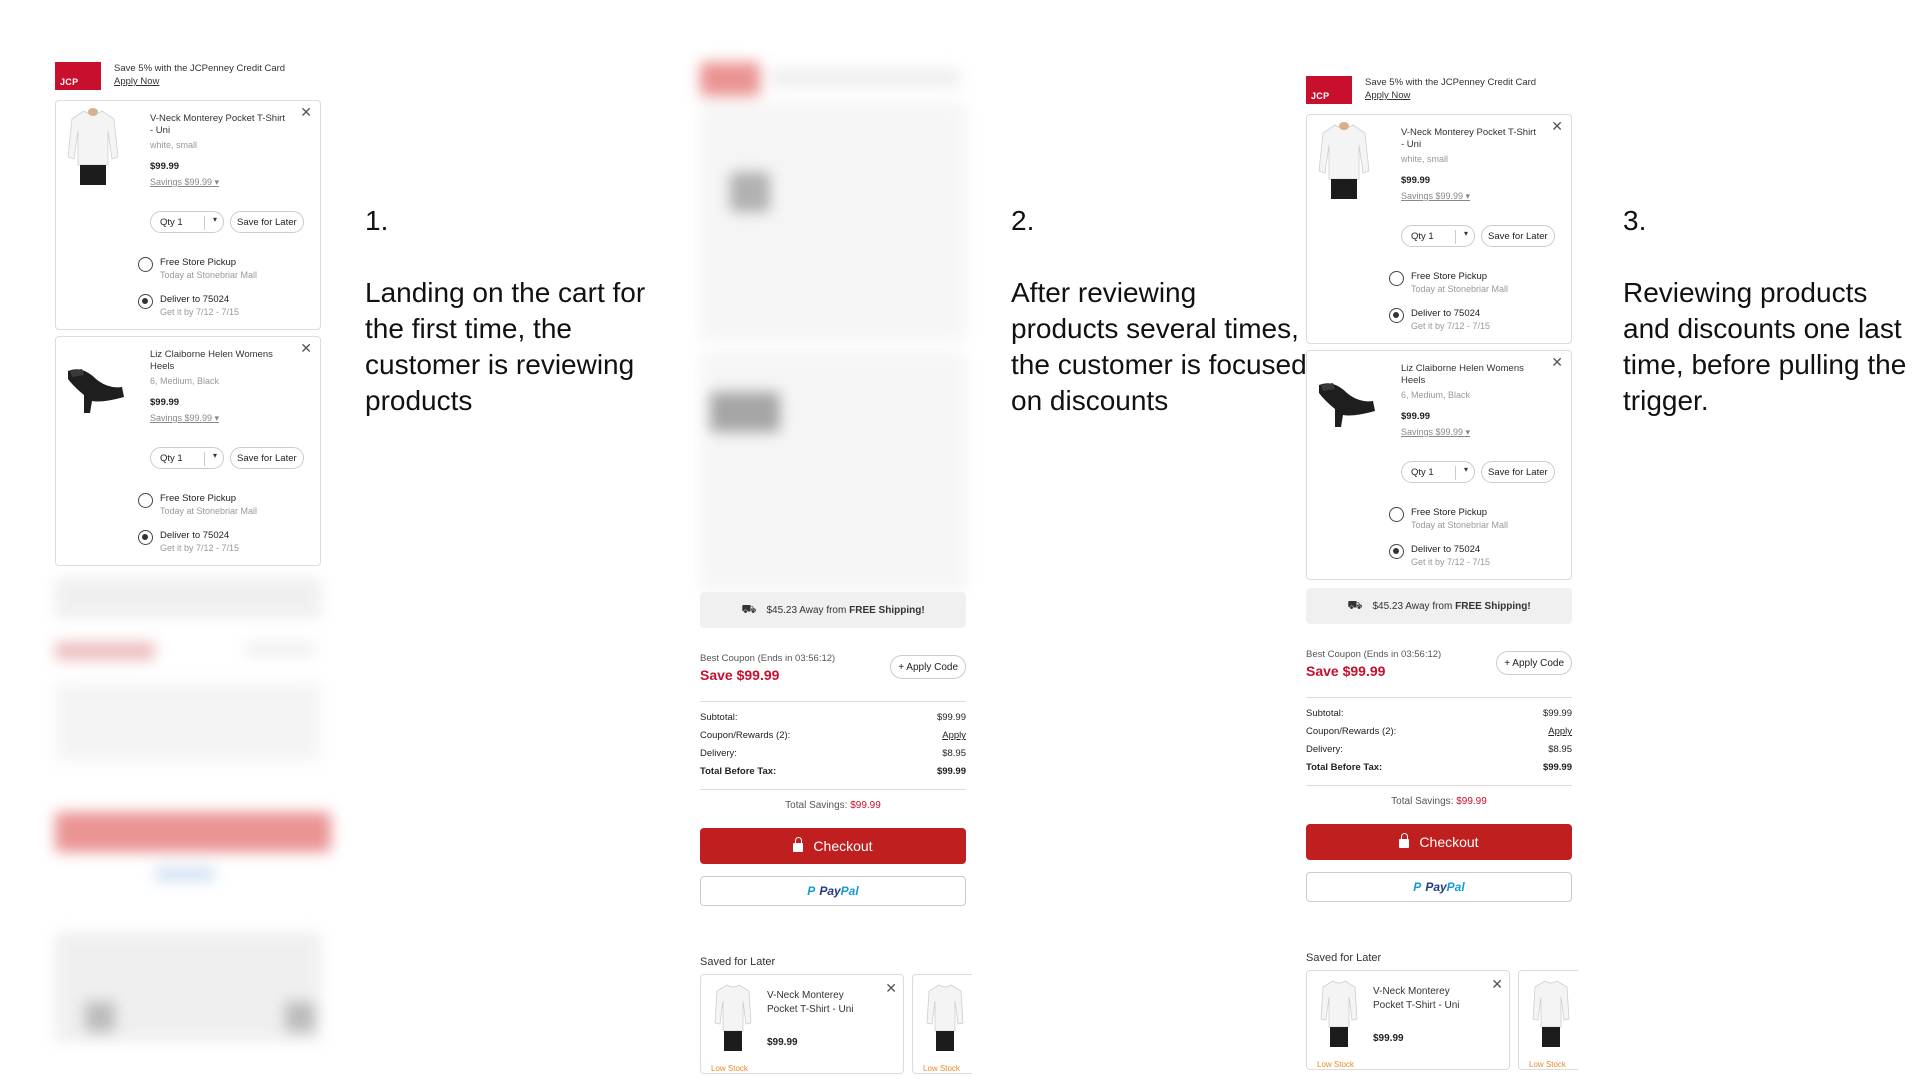  What do you see at coordinates (768, 658) in the screenshot?
I see `coupon-label: Best Coupon (Ends in 03:56:12)` at bounding box center [768, 658].